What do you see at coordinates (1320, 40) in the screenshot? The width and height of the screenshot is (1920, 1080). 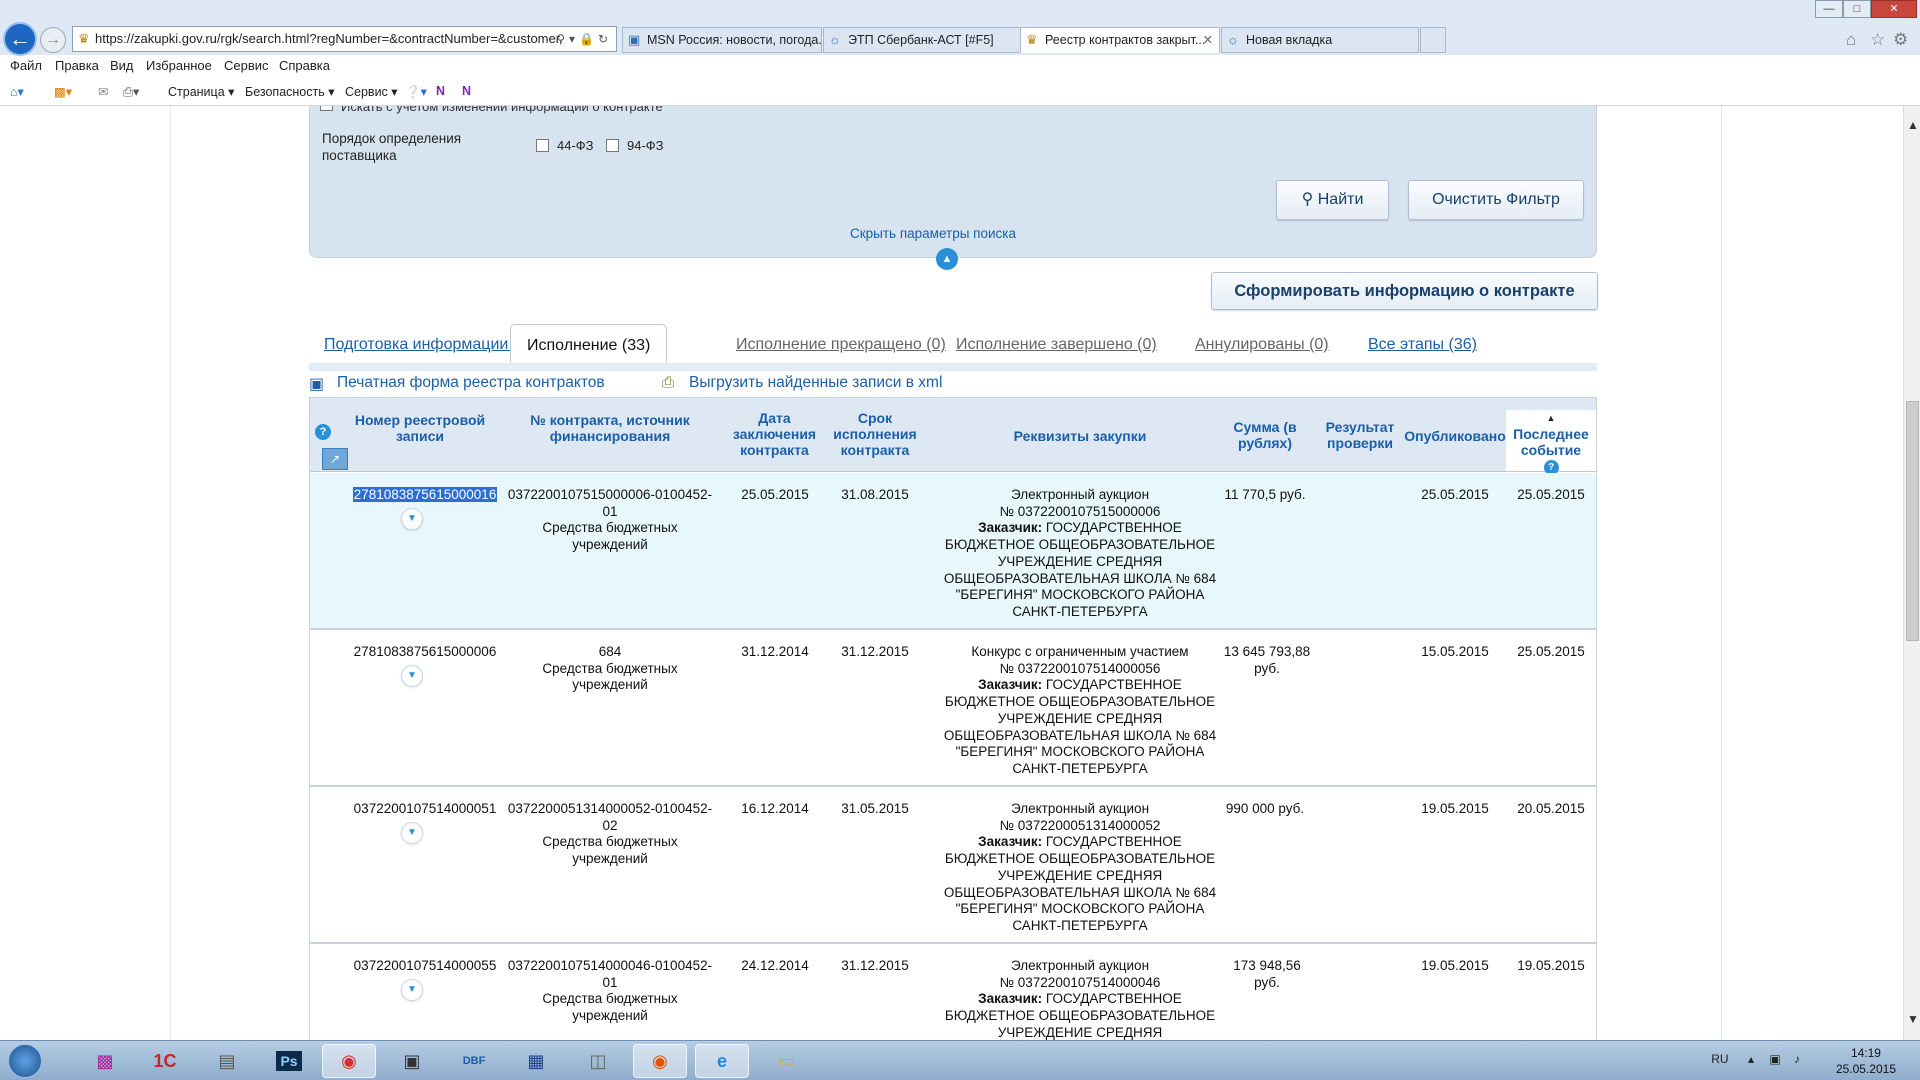 I see `browser-tab-new: ☼ Новая вкладка` at bounding box center [1320, 40].